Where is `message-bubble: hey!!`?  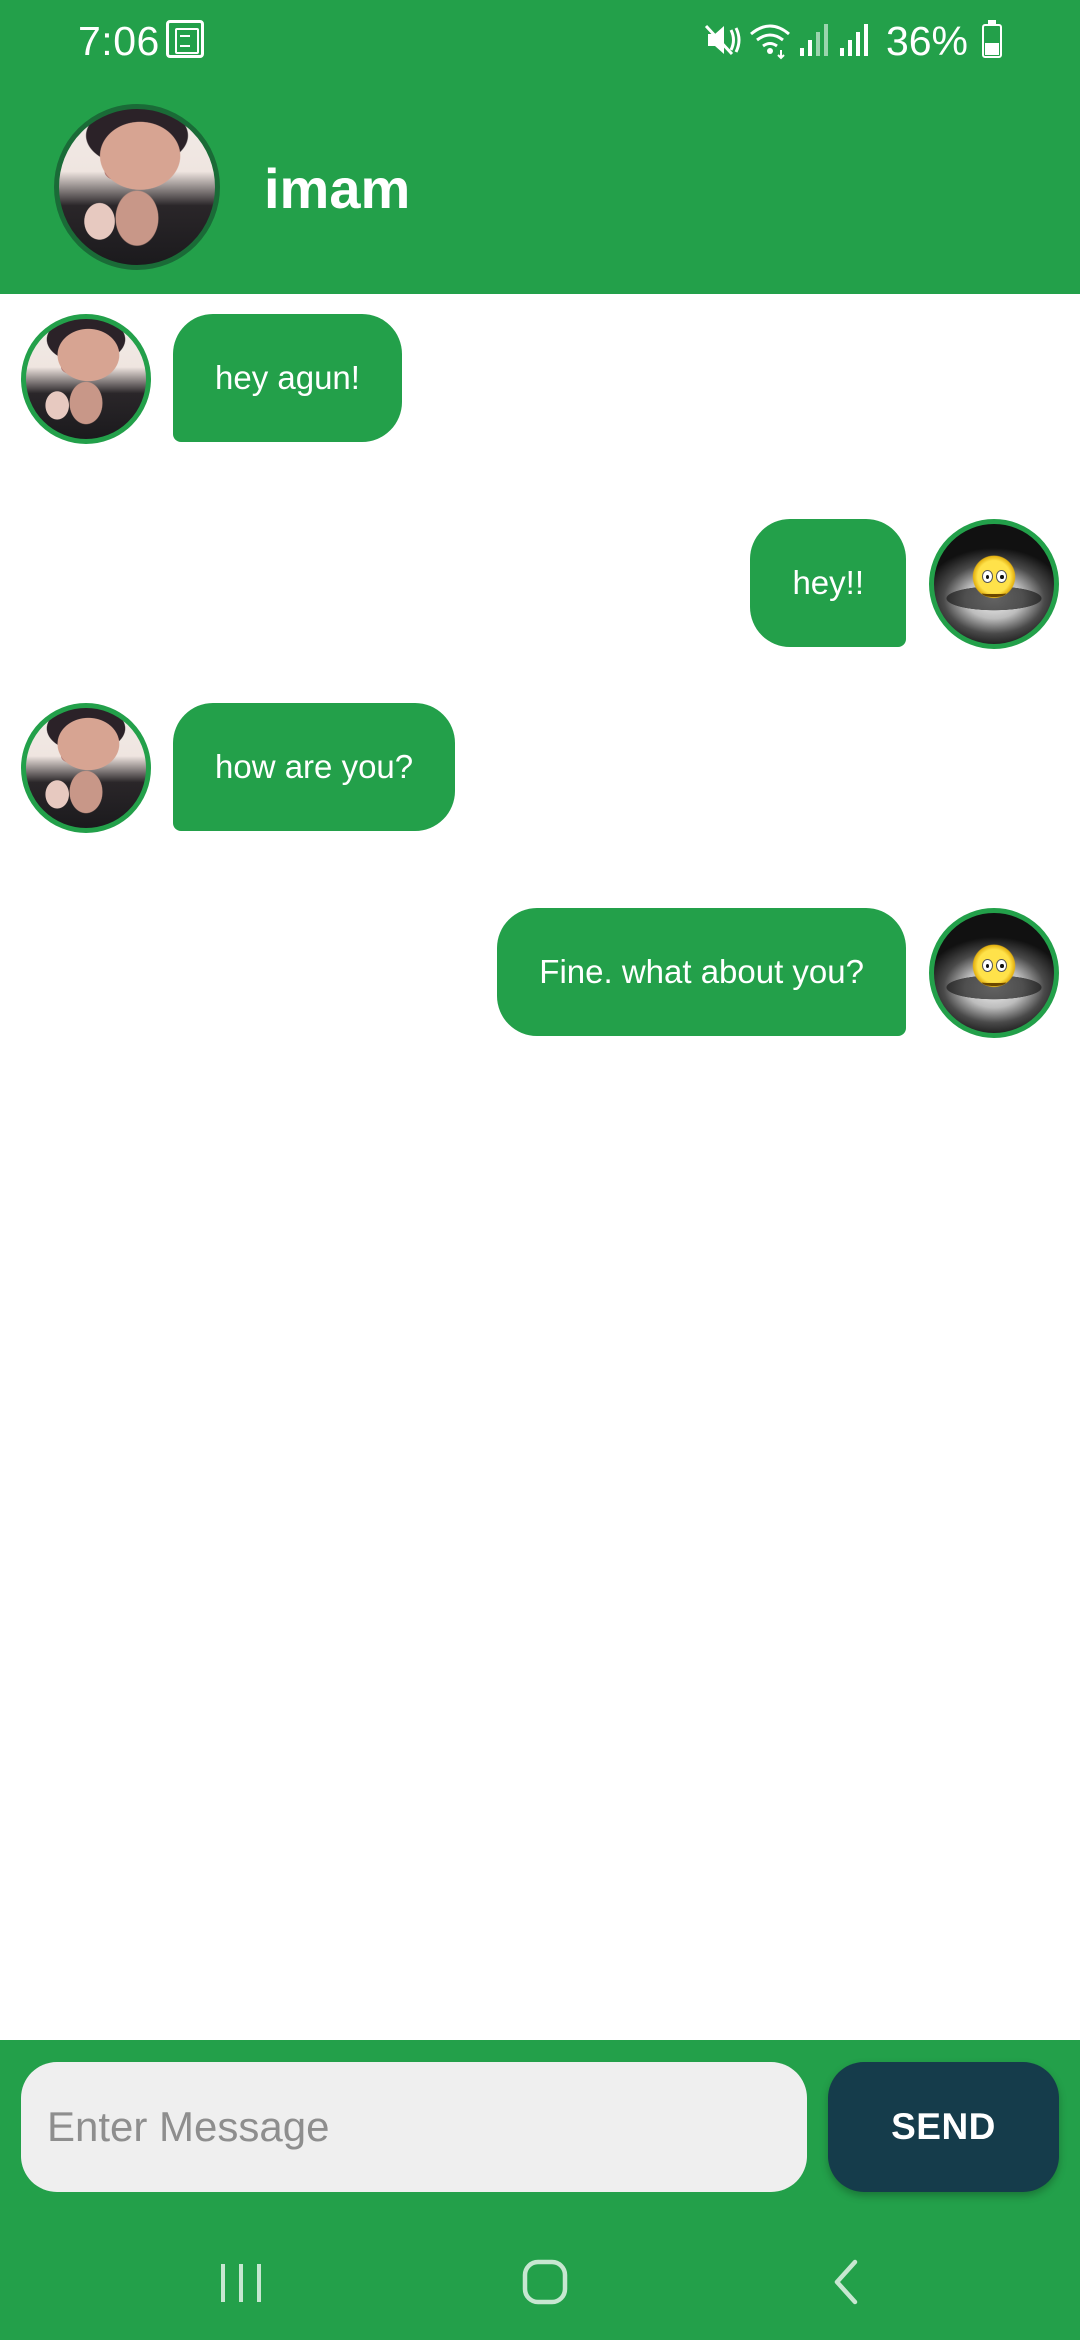 message-bubble: hey!! is located at coordinates (828, 583).